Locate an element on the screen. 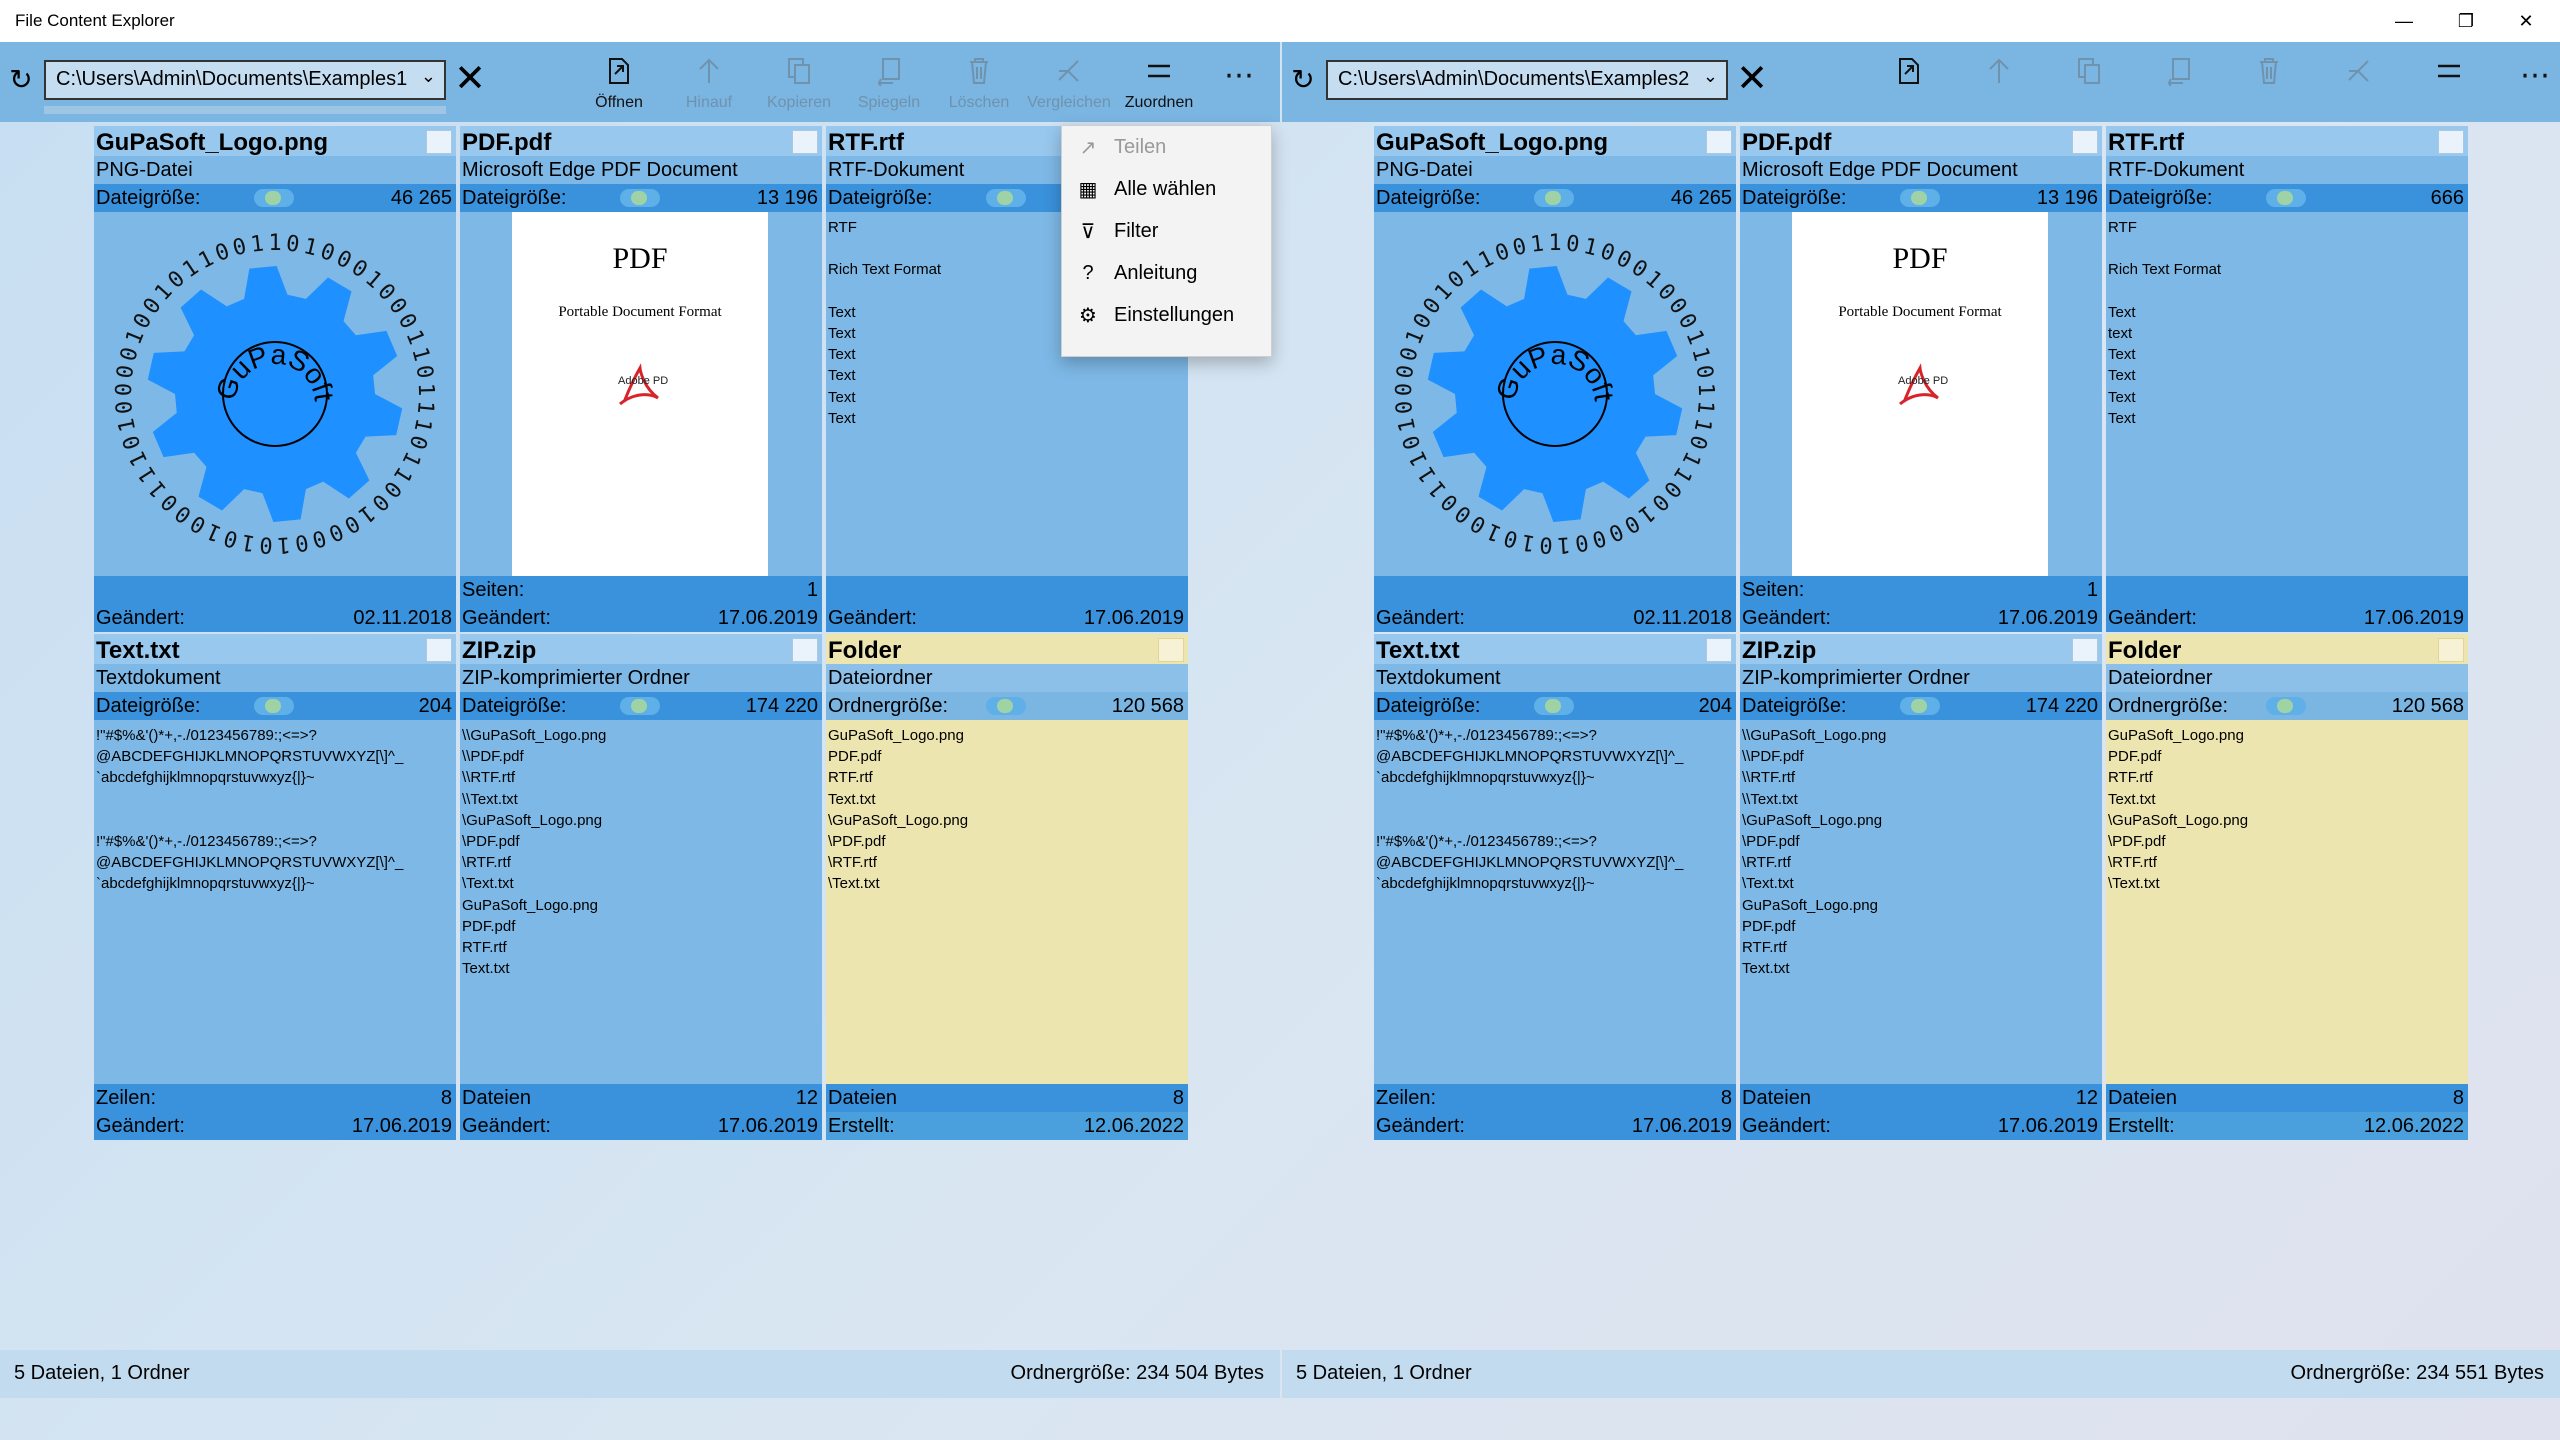 The image size is (2560, 1440). card-meta-row is located at coordinates (275, 590).